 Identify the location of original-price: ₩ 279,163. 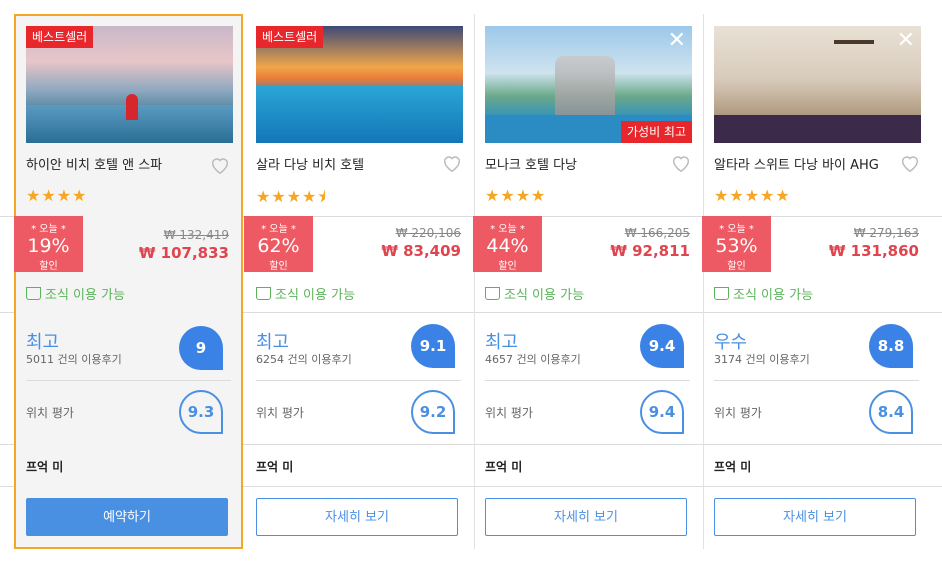
(886, 233).